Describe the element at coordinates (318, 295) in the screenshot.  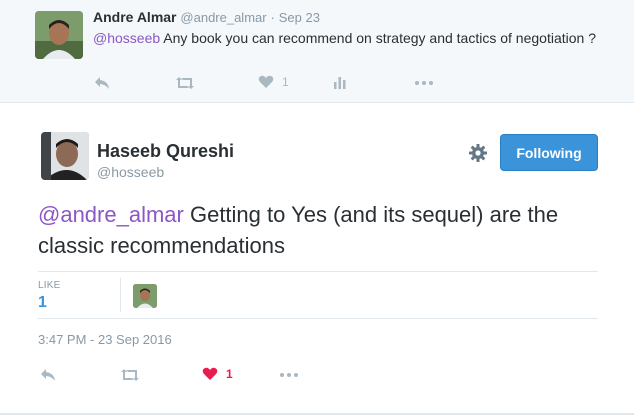
I see `tweet-stats: LIKE 1` at that location.